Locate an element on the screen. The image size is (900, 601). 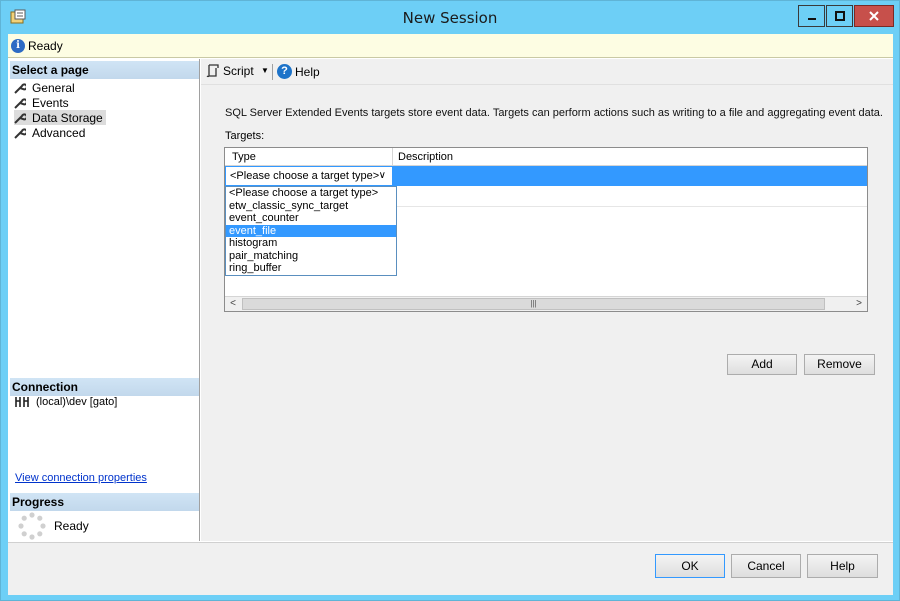
add-button: Add is located at coordinates (762, 364).